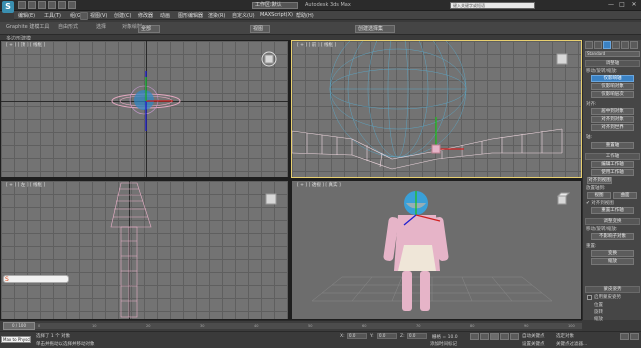  I want to click on tick-label: 100, so click(571, 326).